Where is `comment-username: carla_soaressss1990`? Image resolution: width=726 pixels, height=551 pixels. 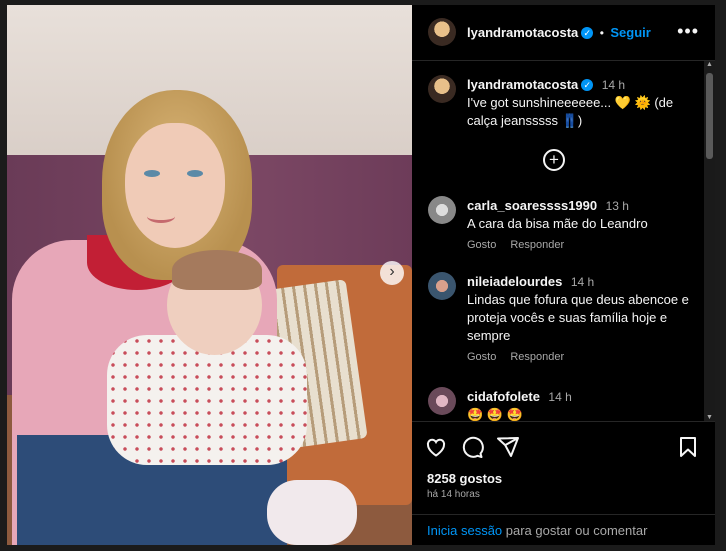 comment-username: carla_soaressss1990 is located at coordinates (532, 205).